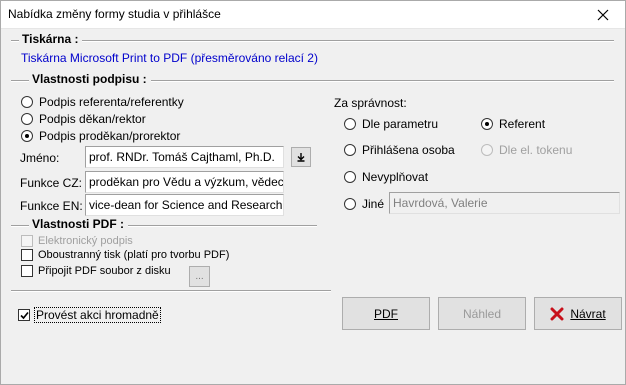 The width and height of the screenshot is (626, 385). I want to click on title-bar: Nabídka změny formy studia v přihlášce, so click(313, 15).